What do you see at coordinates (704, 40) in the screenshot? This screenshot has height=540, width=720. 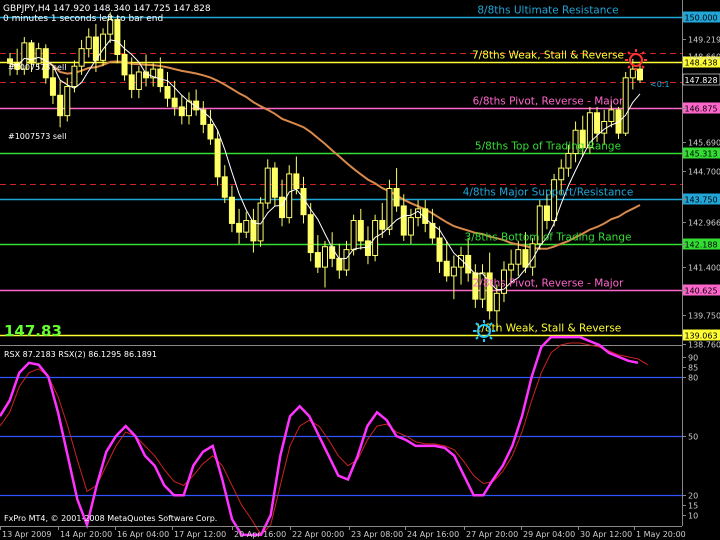 I see `price-axis-label: 149.219` at bounding box center [704, 40].